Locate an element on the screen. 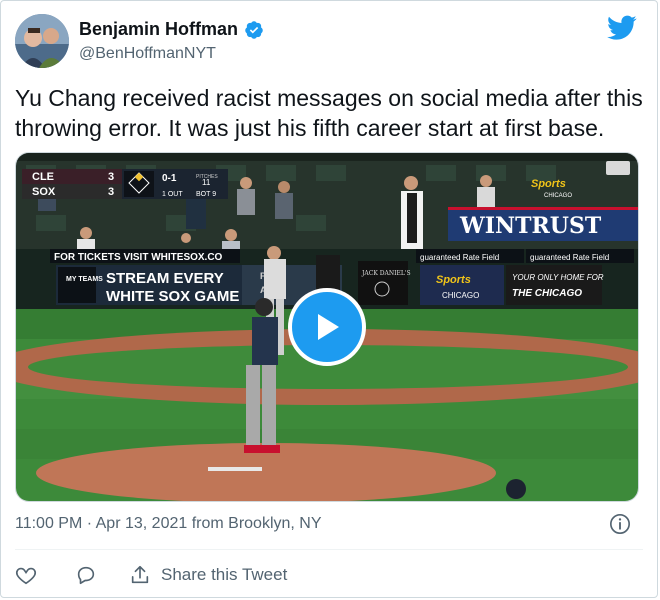 The height and width of the screenshot is (600, 660). avatar is located at coordinates (42, 41).